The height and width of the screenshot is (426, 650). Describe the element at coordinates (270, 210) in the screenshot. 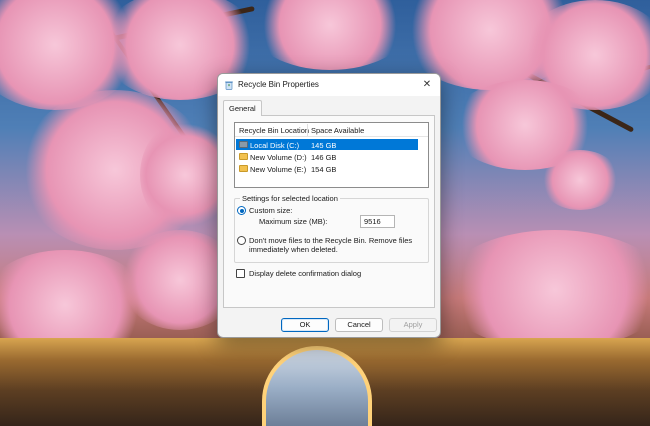

I see `custom-size-label: Custom size:` at that location.